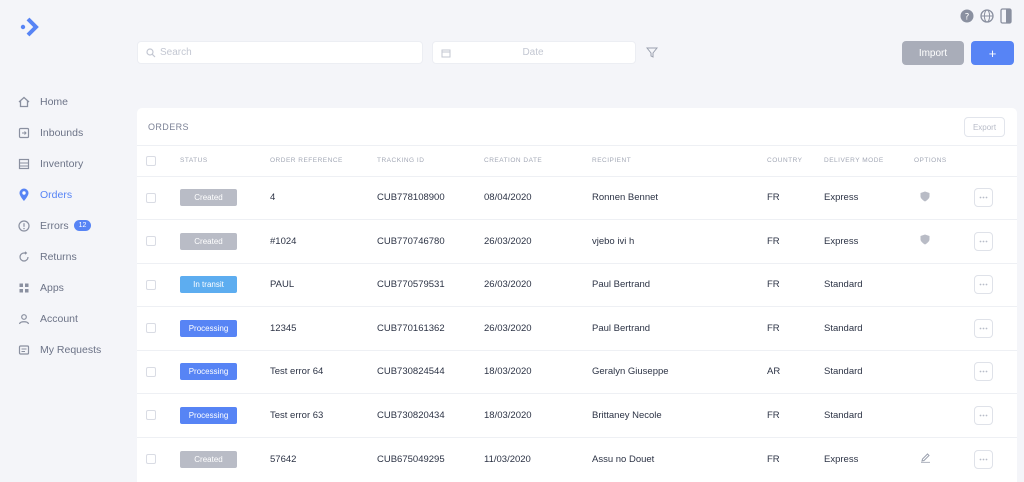  Describe the element at coordinates (31, 27) in the screenshot. I see `app-logo` at that location.